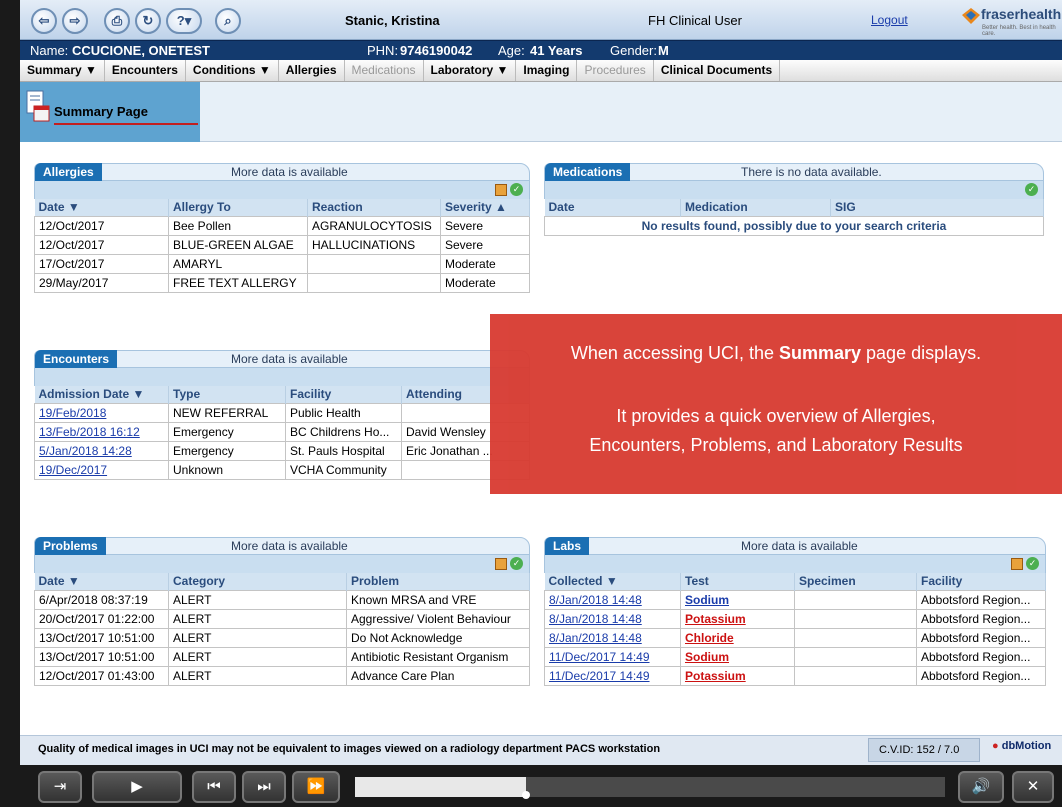  I want to click on nav-item-8: Clinical Documents, so click(717, 70).